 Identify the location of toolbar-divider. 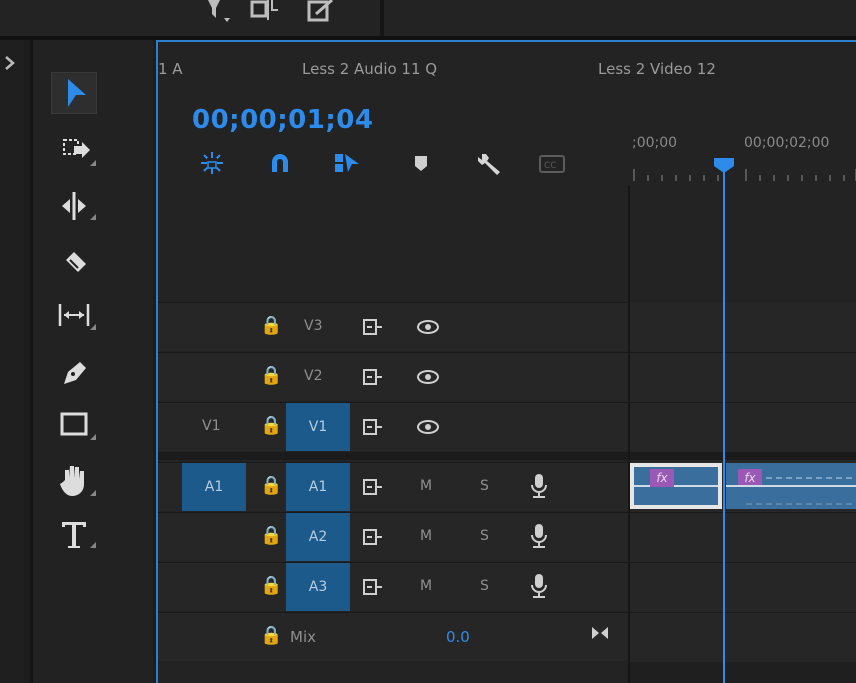
(382, 20).